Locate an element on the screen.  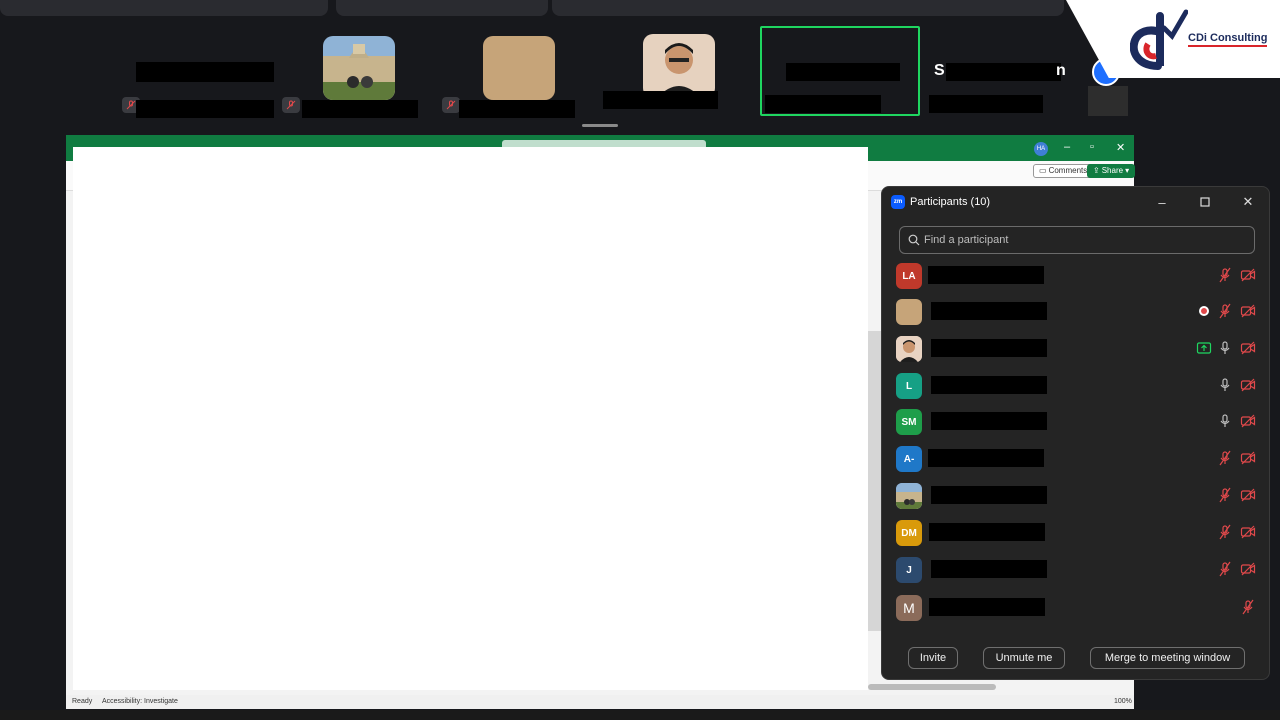
participant-initial: S is located at coordinates (939, 70).